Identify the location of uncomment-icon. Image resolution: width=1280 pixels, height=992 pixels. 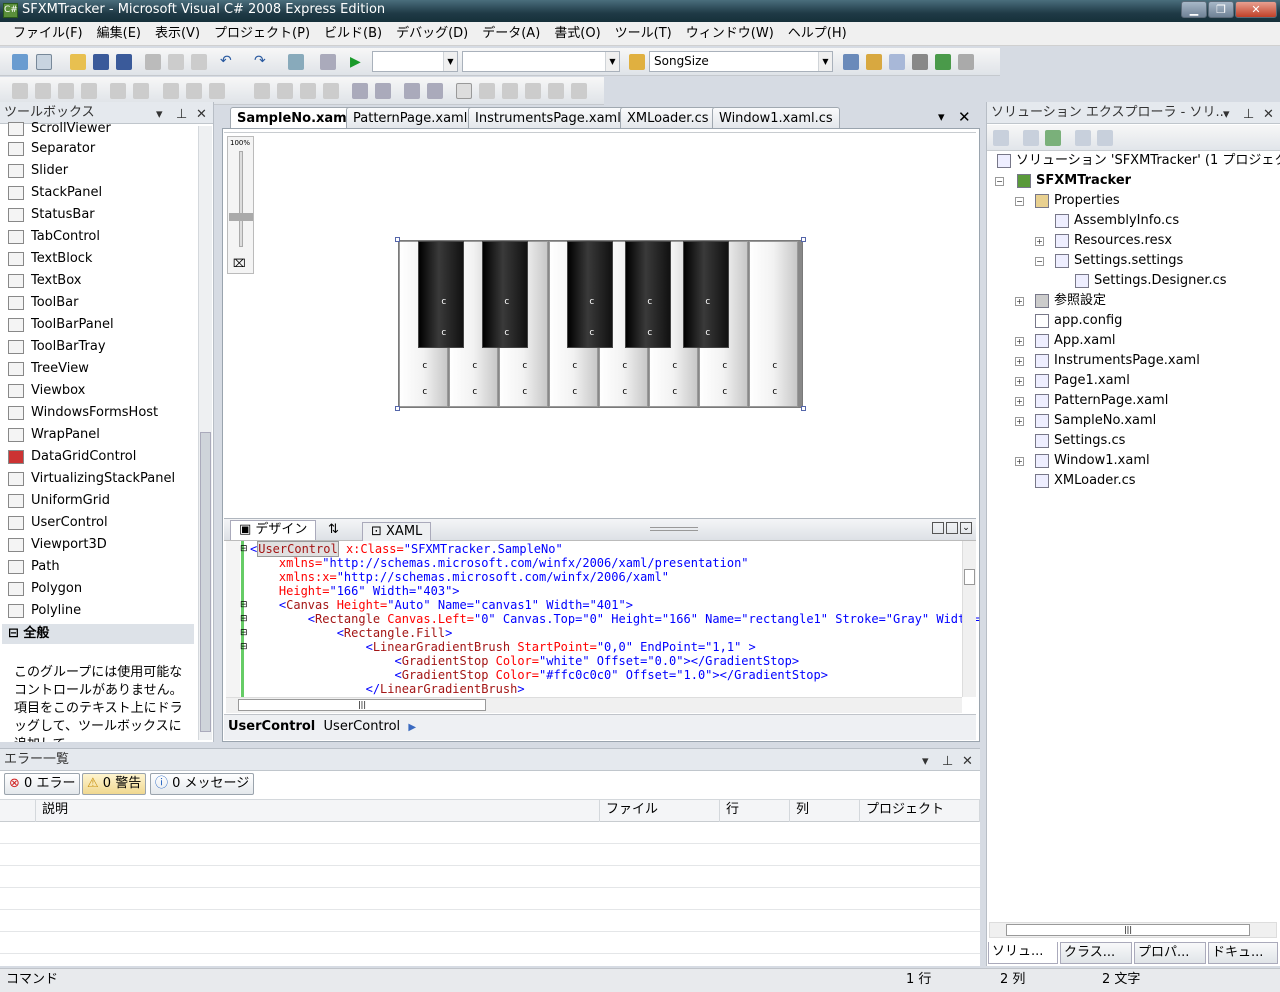
(435, 91).